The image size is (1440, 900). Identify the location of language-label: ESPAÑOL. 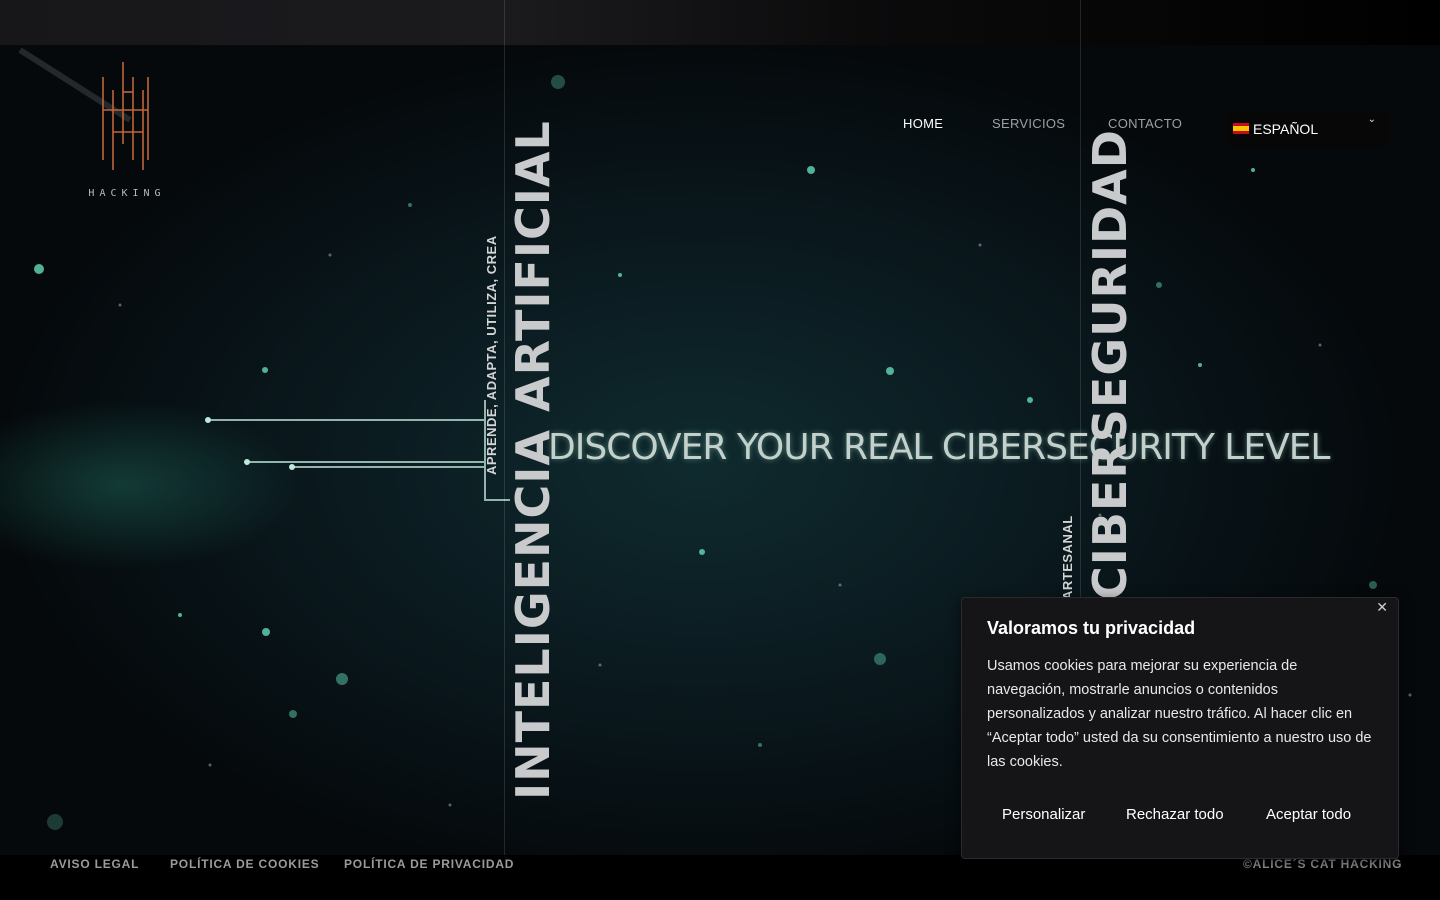
(1286, 128).